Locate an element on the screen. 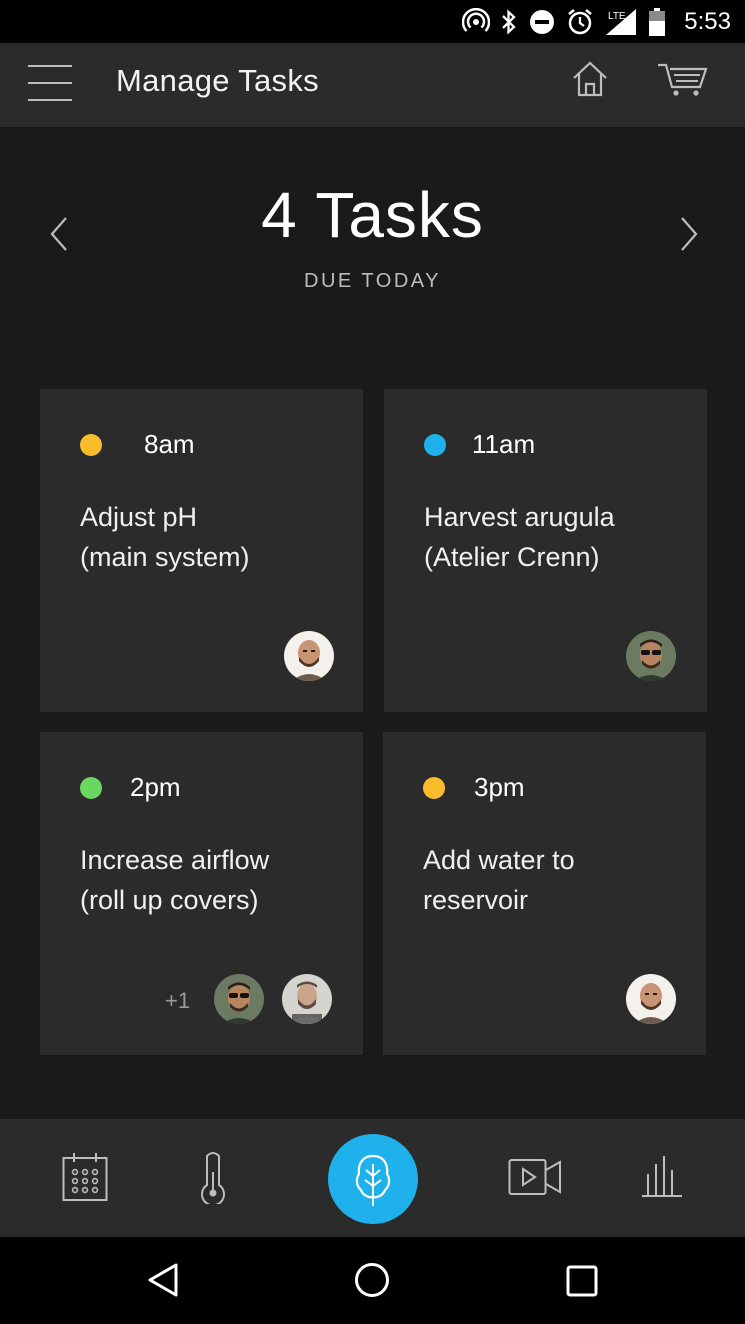 The width and height of the screenshot is (745, 1324). chevron-right-icon is located at coordinates (689, 234).